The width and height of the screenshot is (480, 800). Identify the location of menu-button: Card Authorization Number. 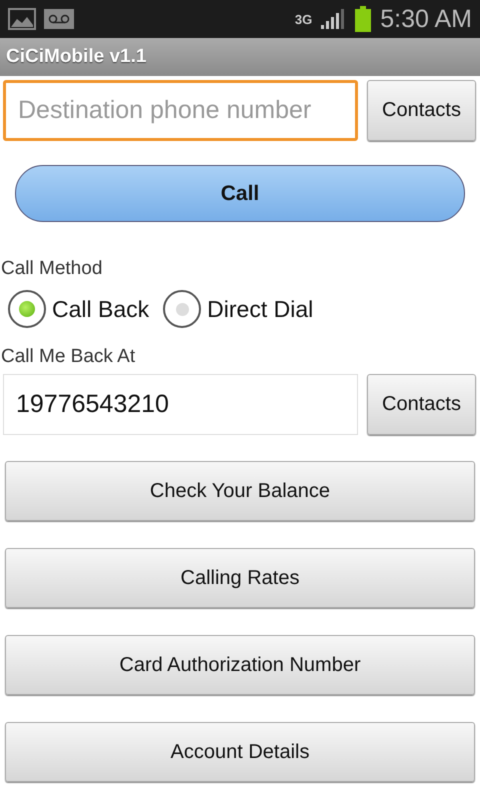
(240, 665).